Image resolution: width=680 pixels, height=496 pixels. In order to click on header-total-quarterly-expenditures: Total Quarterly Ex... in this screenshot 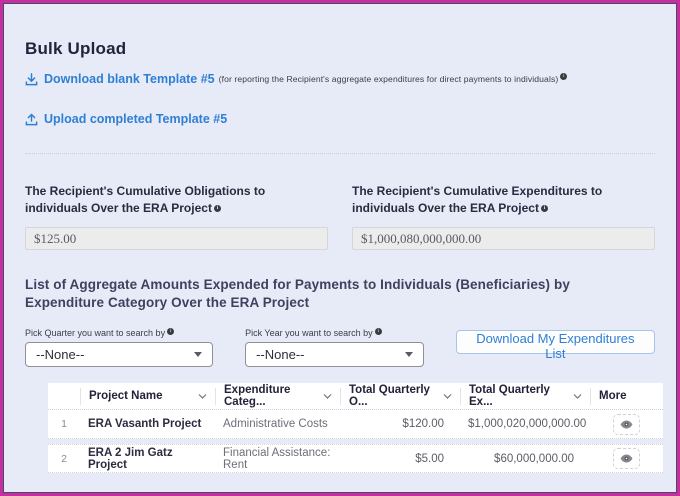, I will do `click(525, 396)`.